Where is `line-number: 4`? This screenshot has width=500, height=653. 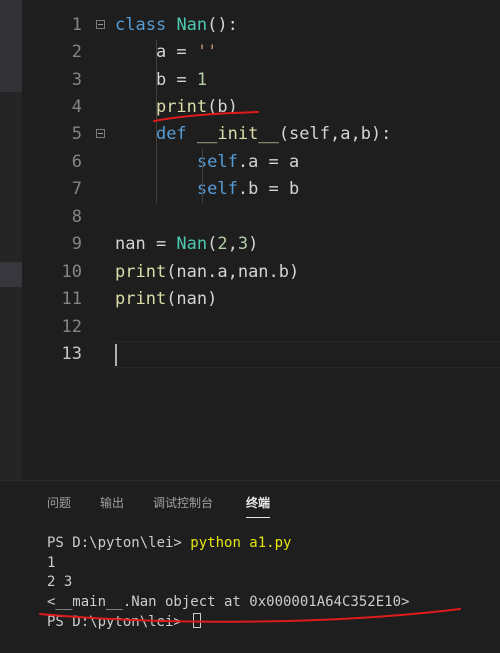
line-number: 4 is located at coordinates (76, 107).